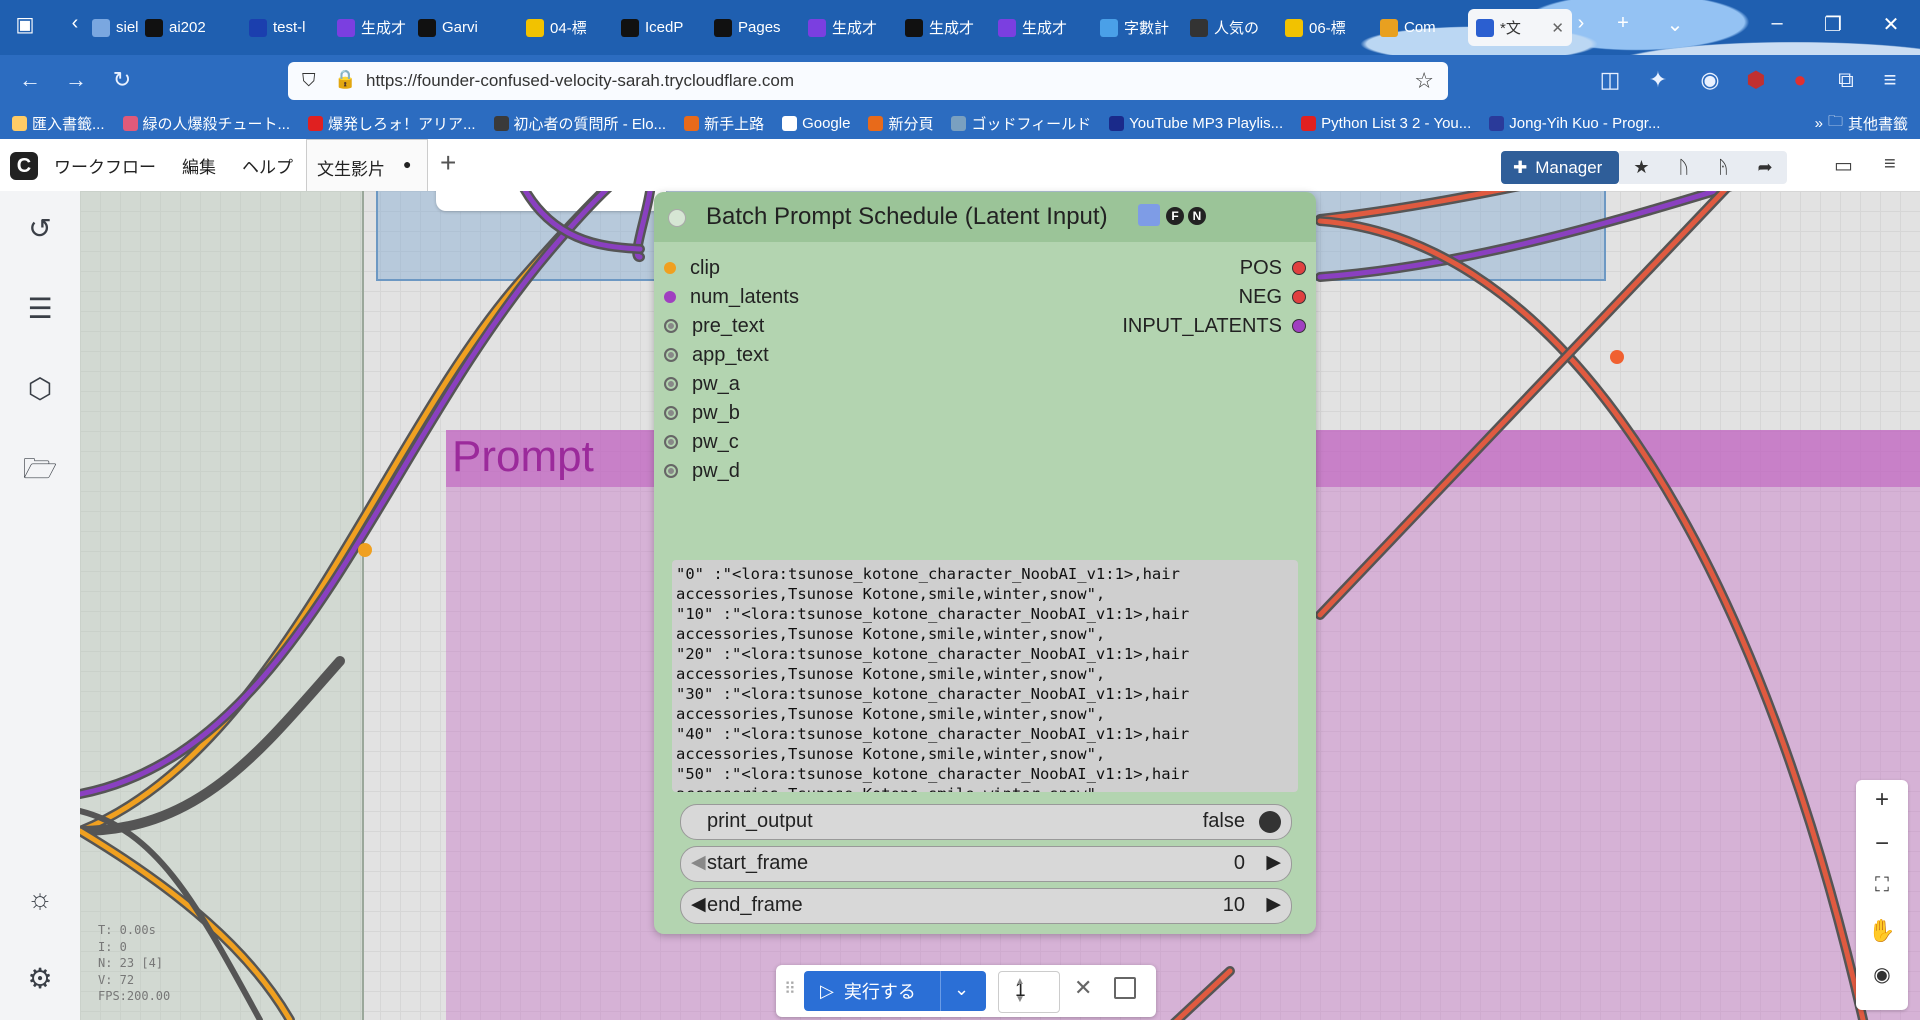 The width and height of the screenshot is (1920, 1020). What do you see at coordinates (1833, 24) in the screenshot?
I see `restore-icon: ❐` at bounding box center [1833, 24].